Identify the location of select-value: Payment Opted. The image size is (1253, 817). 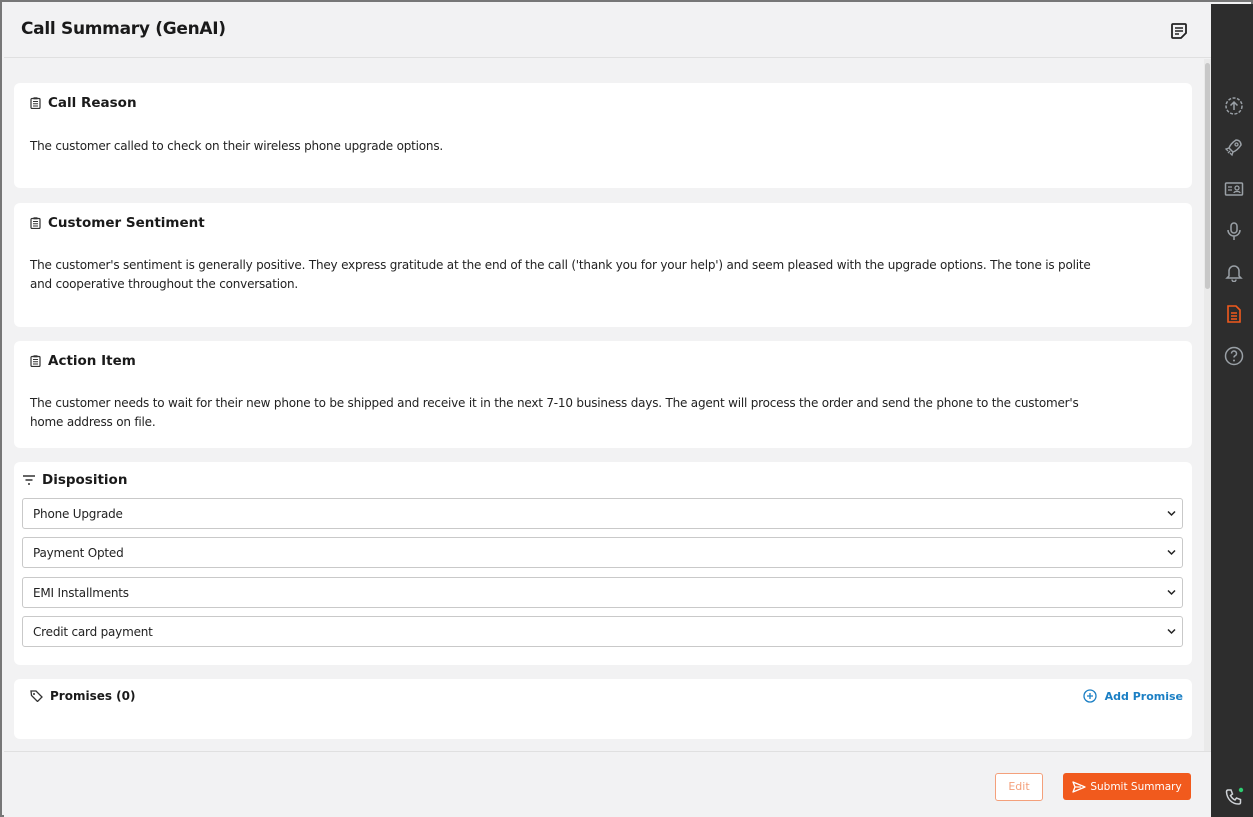
(78, 553).